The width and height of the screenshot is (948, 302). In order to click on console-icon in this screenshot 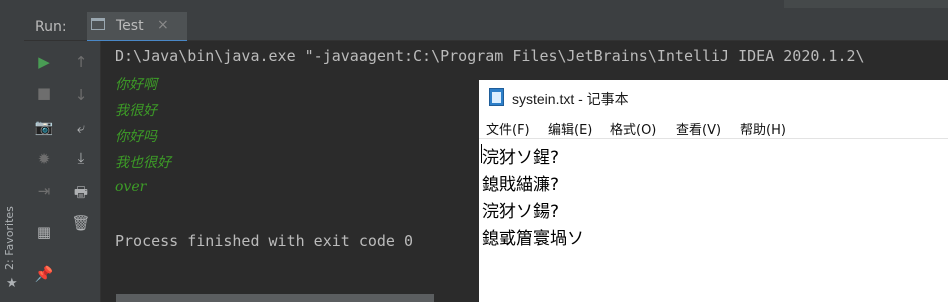, I will do `click(98, 24)`.